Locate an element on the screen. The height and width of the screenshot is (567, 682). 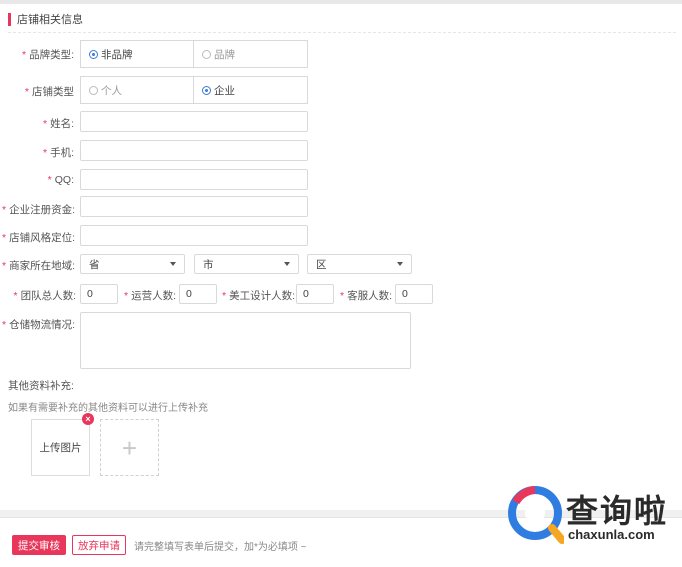
upload-image-label: 上传图片 is located at coordinates (60, 448).